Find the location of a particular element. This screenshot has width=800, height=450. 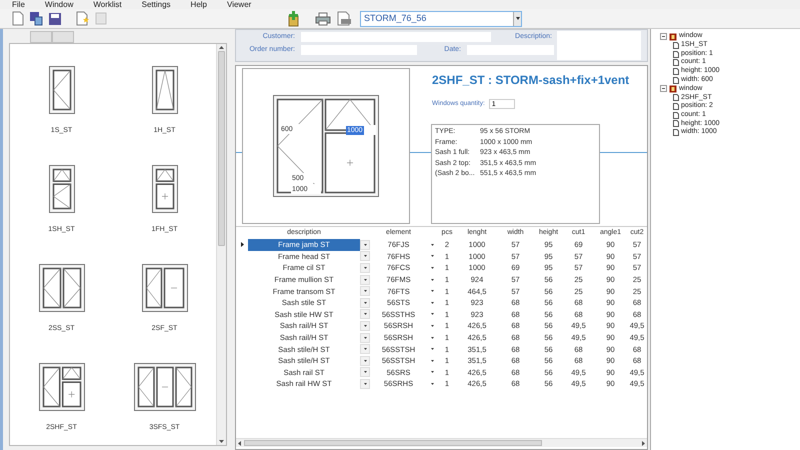

menu-item: Worklist is located at coordinates (107, 5).